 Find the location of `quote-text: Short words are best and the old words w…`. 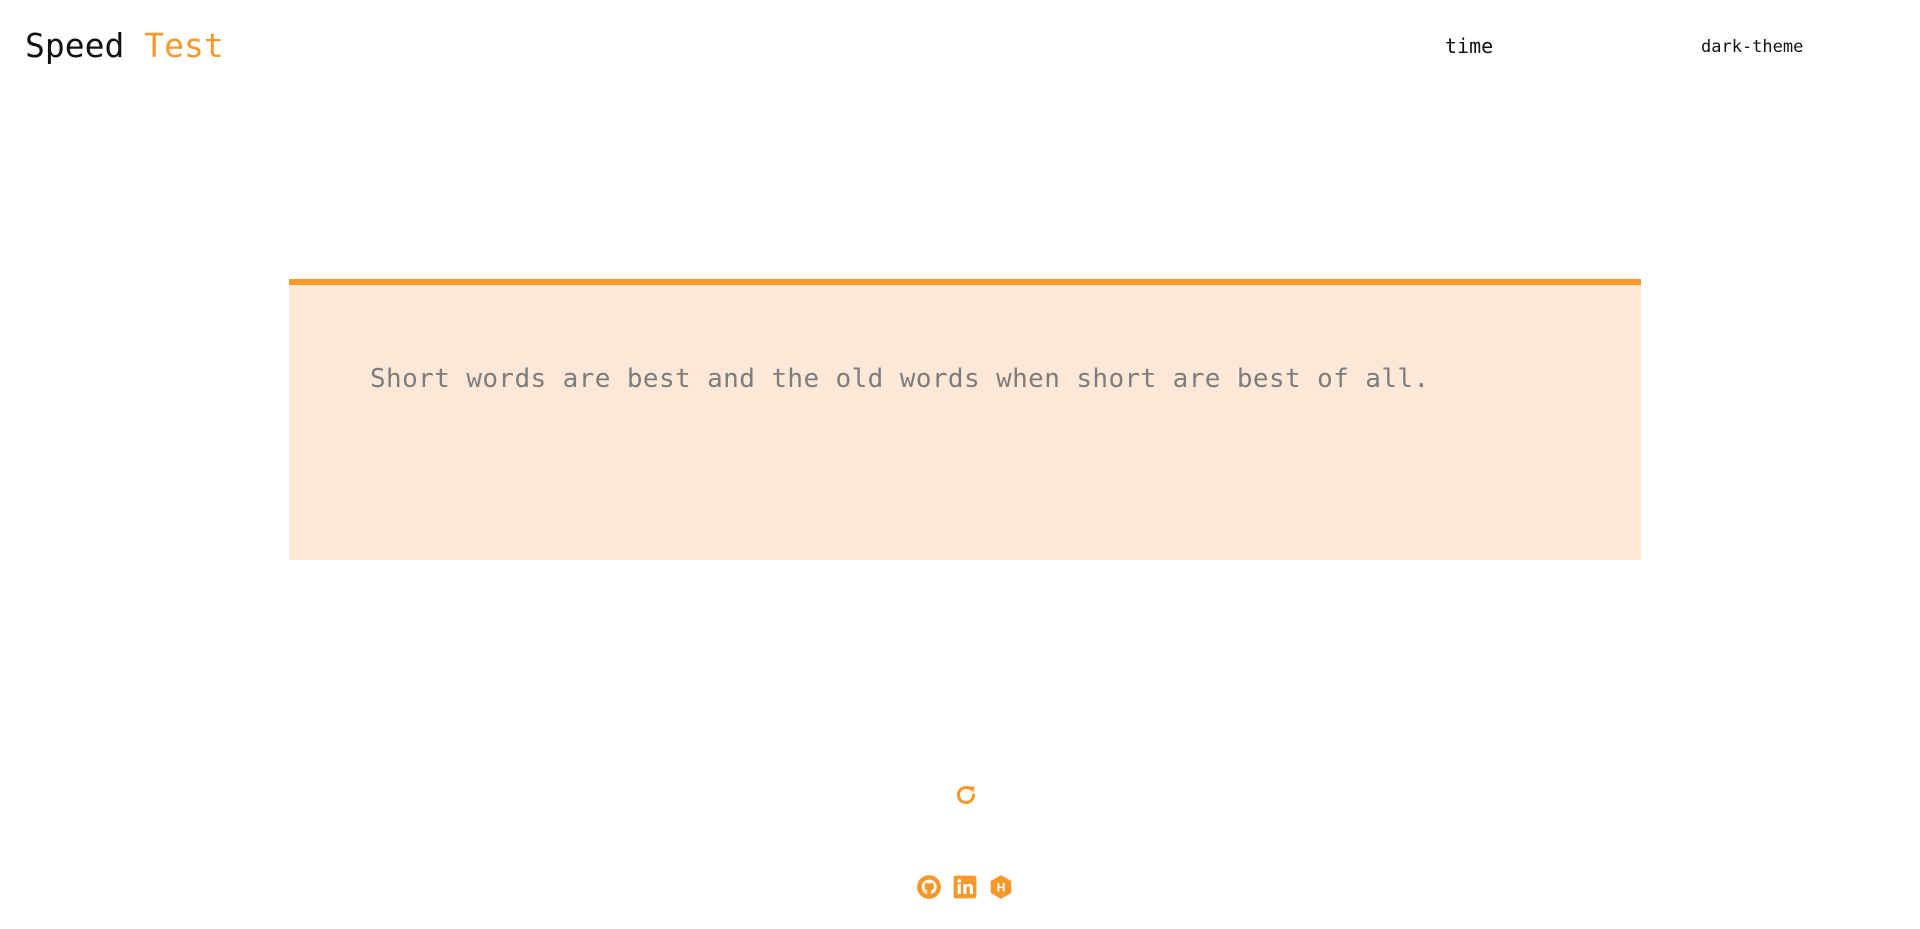

quote-text: Short words are best and the old words w… is located at coordinates (900, 379).